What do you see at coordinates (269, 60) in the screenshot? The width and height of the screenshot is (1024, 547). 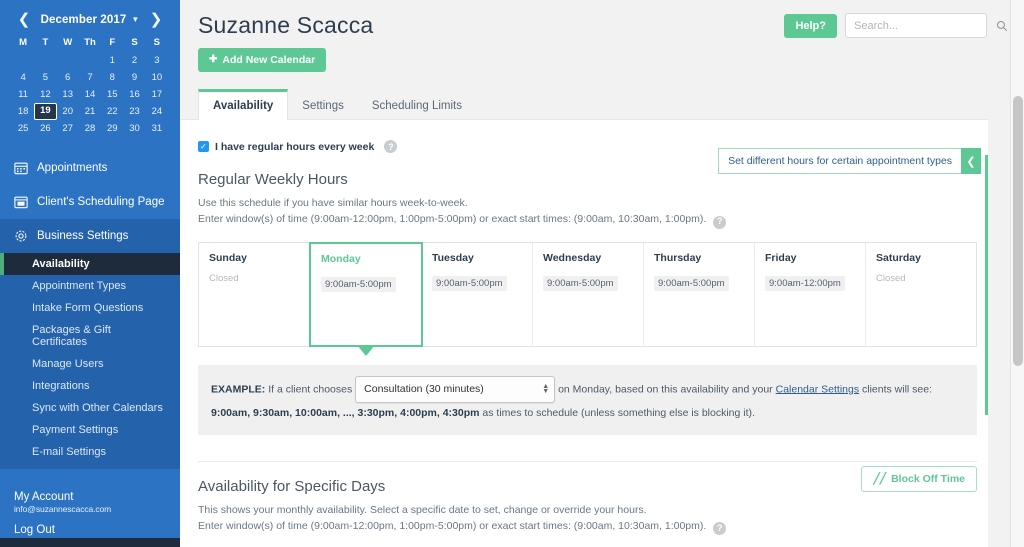 I see `add-new-calendar-label: Add New Calendar` at bounding box center [269, 60].